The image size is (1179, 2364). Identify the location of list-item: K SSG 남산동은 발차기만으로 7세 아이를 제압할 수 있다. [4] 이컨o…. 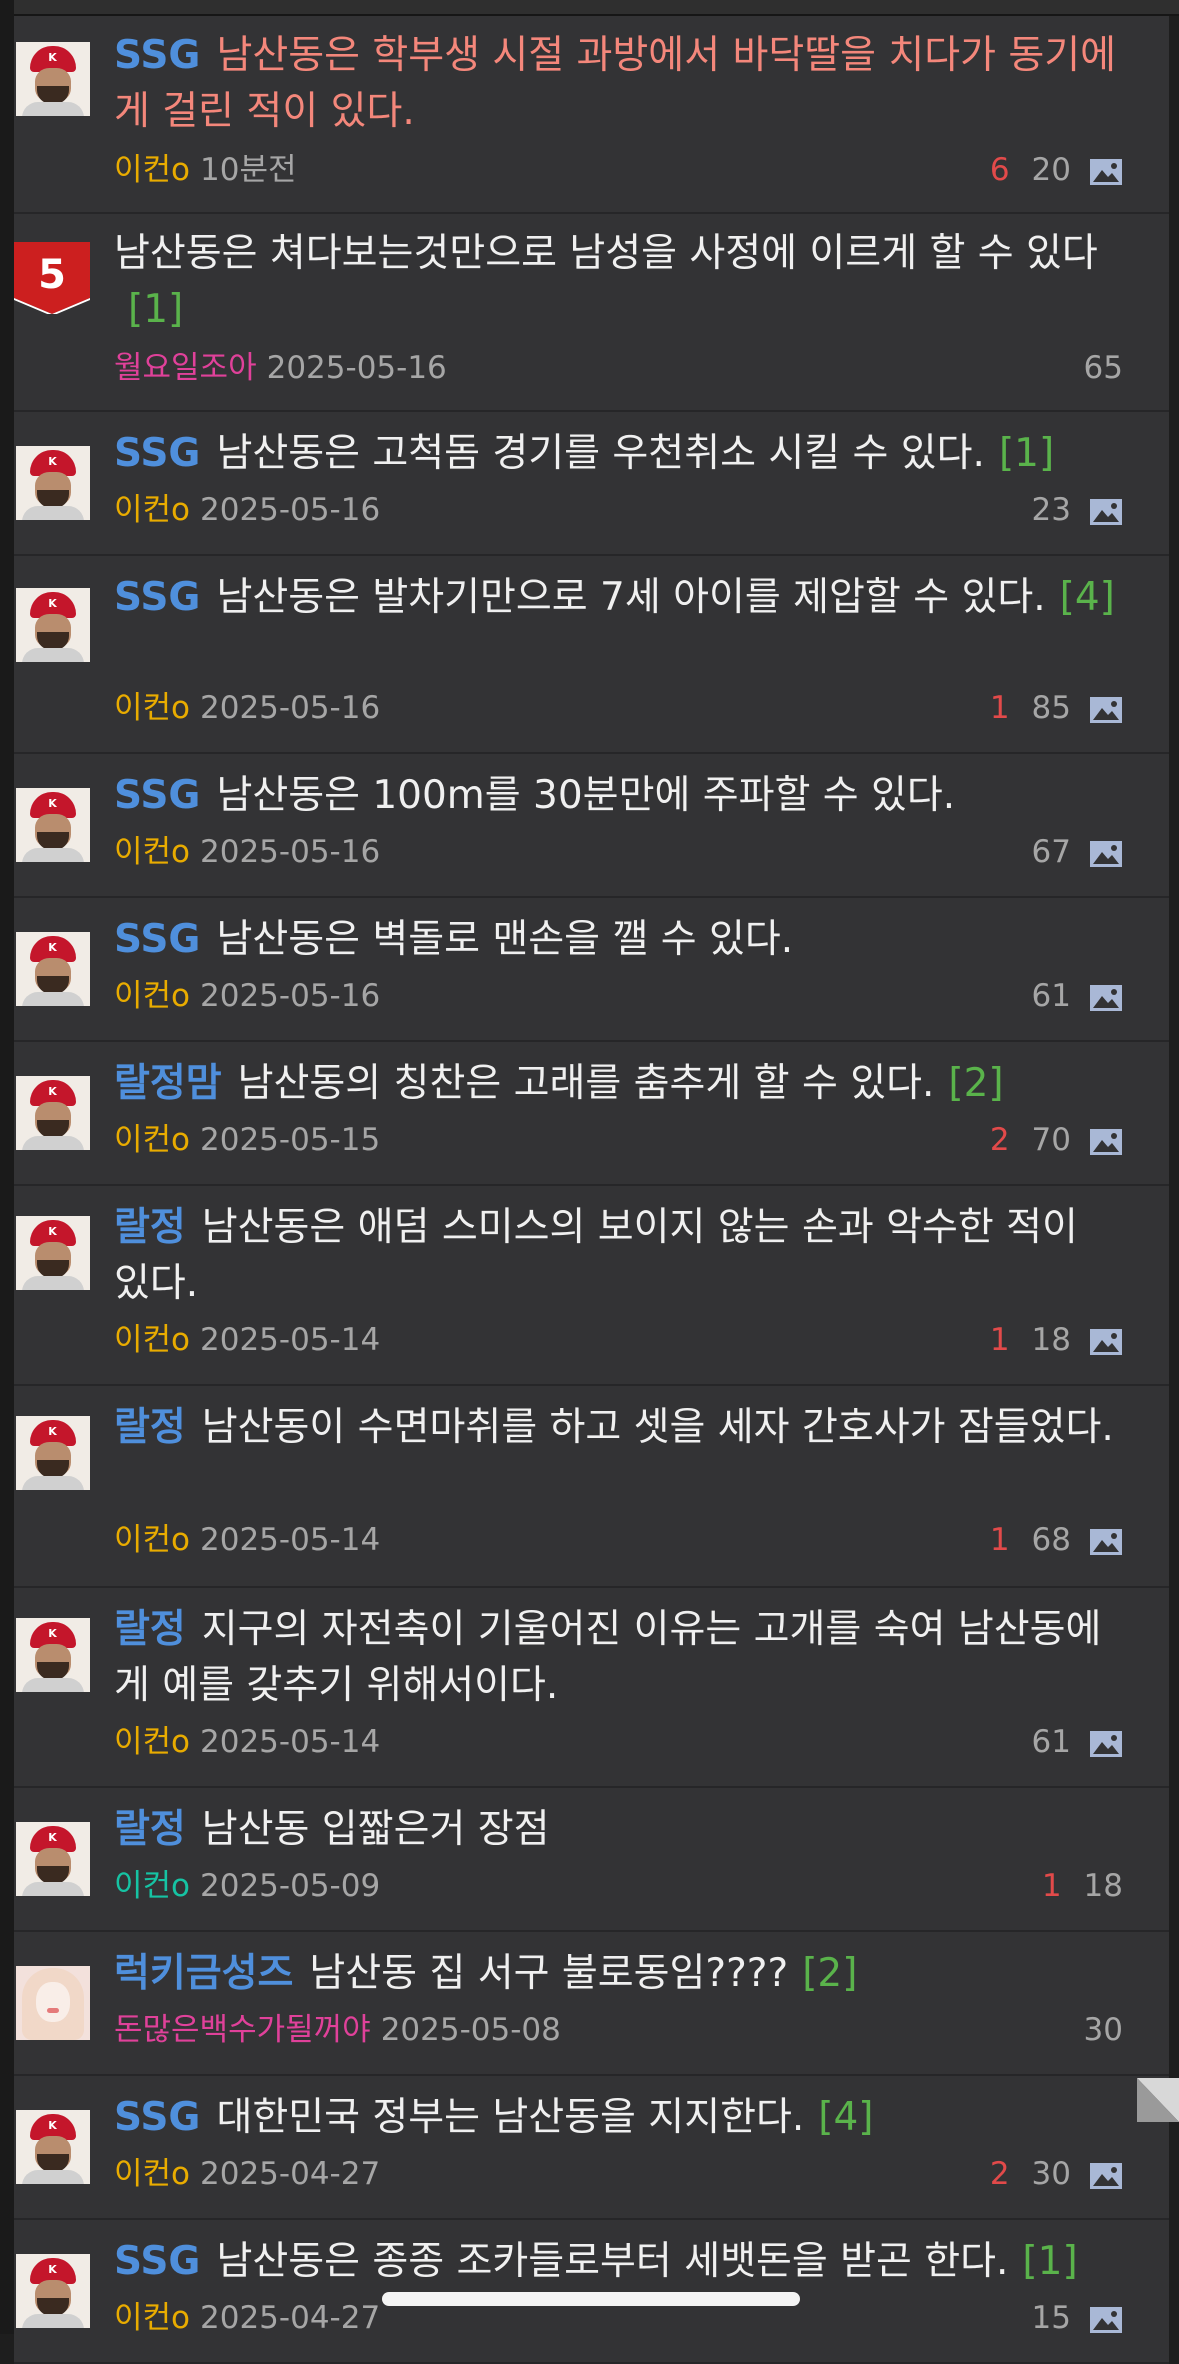
(591, 655).